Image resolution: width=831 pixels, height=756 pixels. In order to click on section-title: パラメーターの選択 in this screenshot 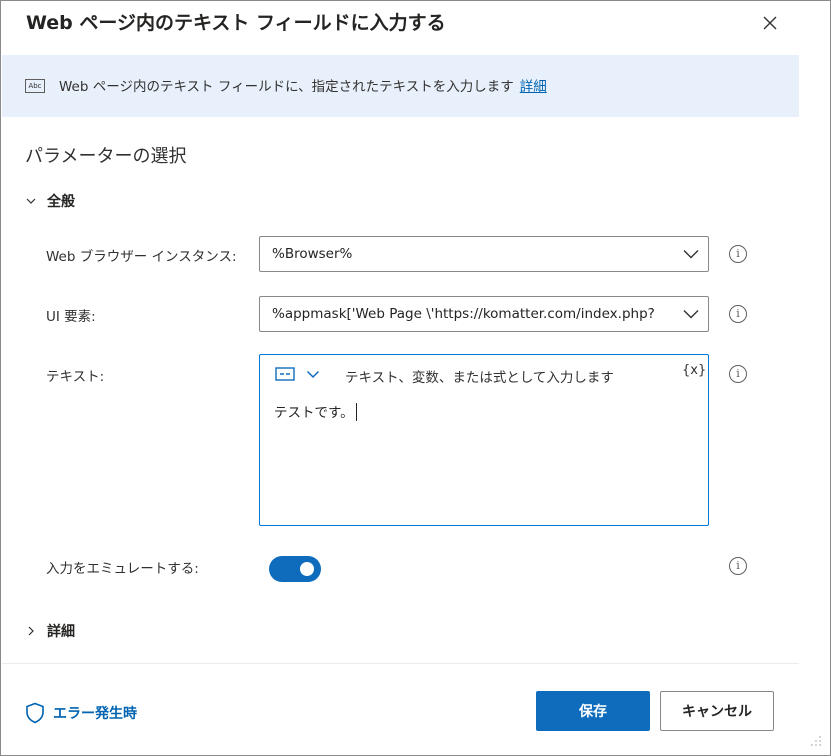, I will do `click(106, 156)`.